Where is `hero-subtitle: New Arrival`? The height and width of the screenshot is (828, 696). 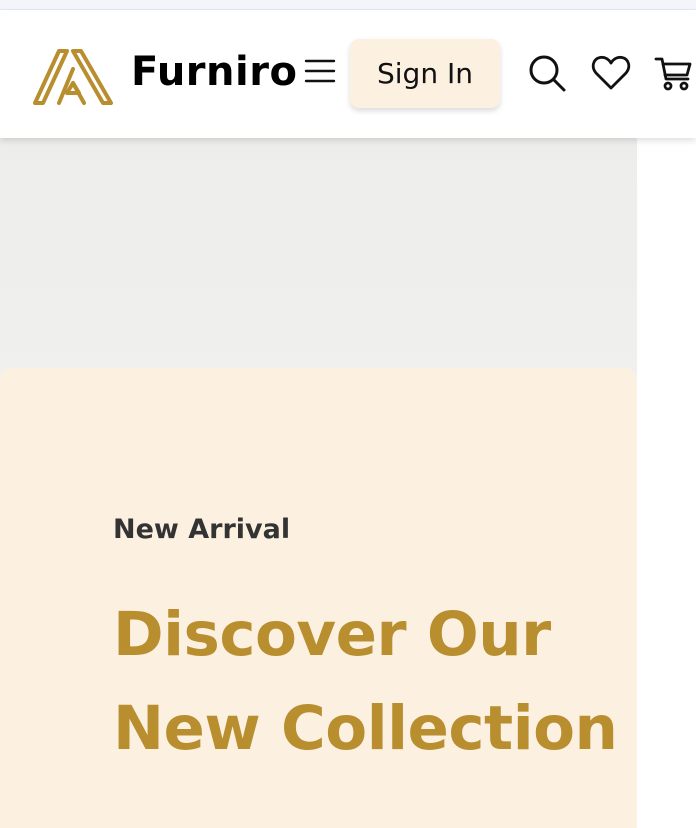 hero-subtitle: New Arrival is located at coordinates (202, 529).